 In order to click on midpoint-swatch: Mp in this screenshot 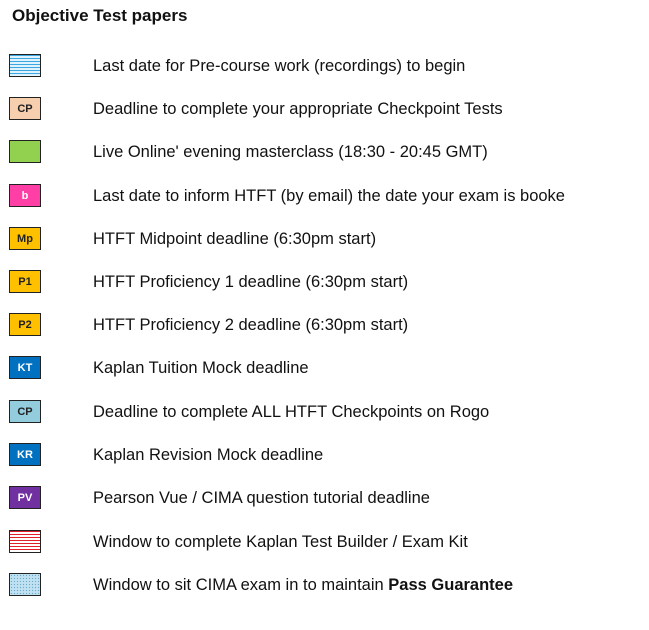, I will do `click(25, 238)`.